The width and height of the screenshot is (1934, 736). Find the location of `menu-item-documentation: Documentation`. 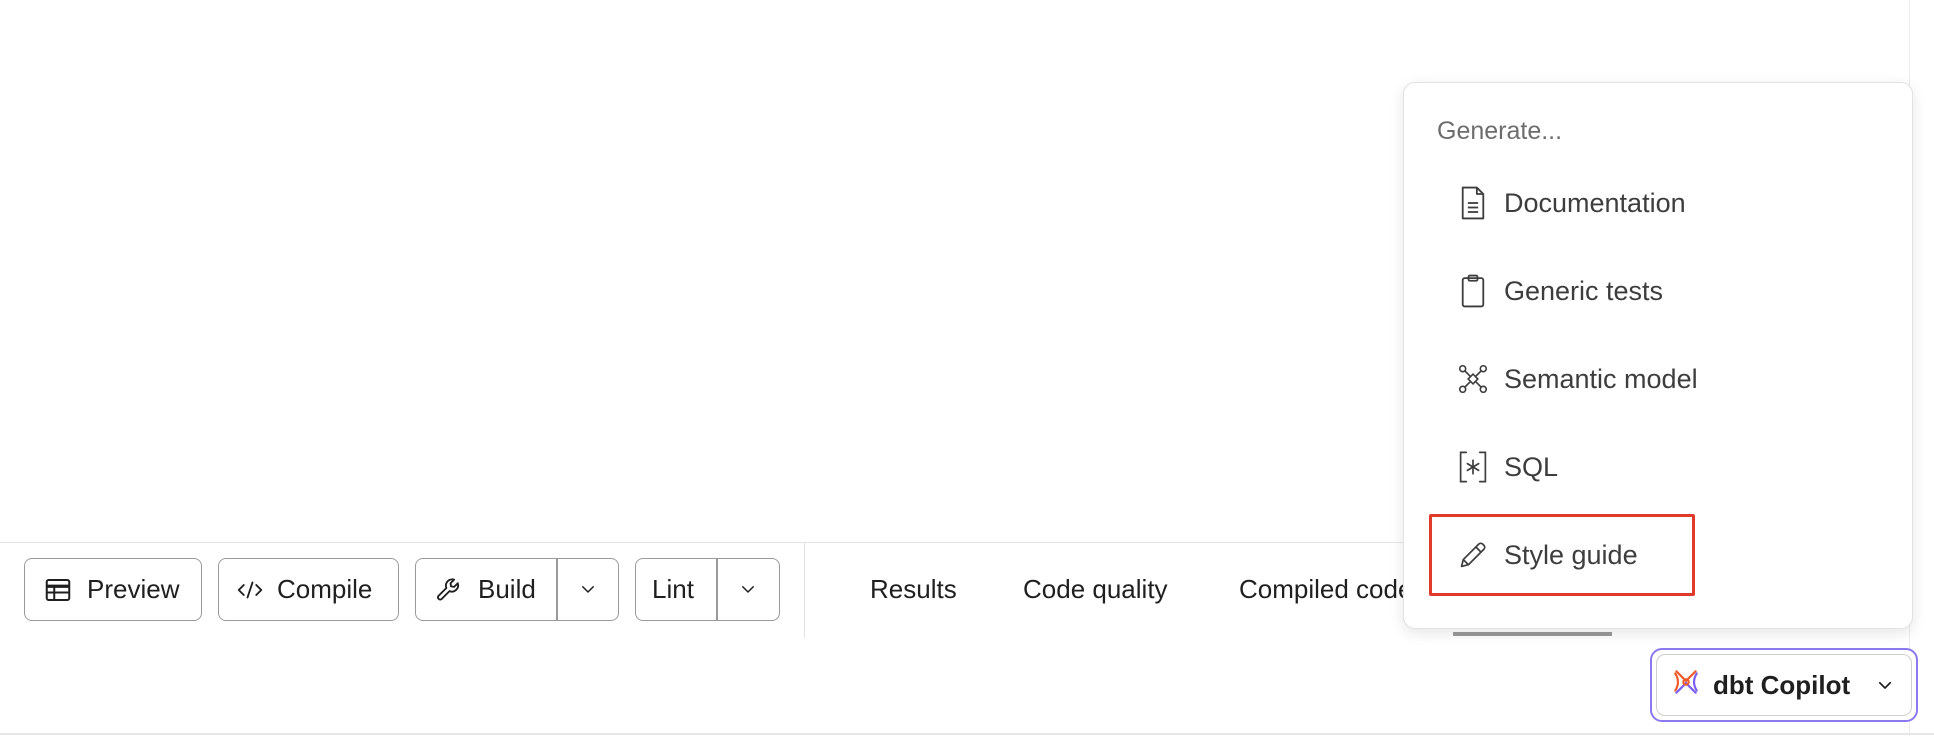

menu-item-documentation: Documentation is located at coordinates (1571, 203).